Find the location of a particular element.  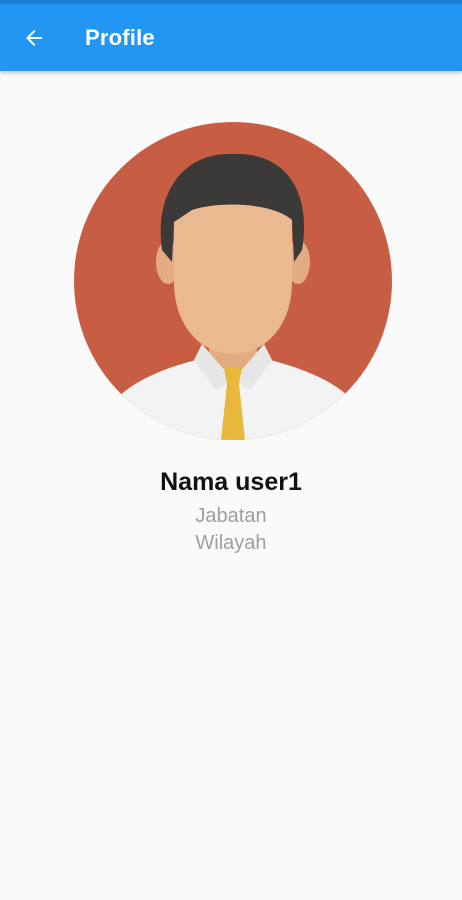

user-region: Wilayah is located at coordinates (231, 543).